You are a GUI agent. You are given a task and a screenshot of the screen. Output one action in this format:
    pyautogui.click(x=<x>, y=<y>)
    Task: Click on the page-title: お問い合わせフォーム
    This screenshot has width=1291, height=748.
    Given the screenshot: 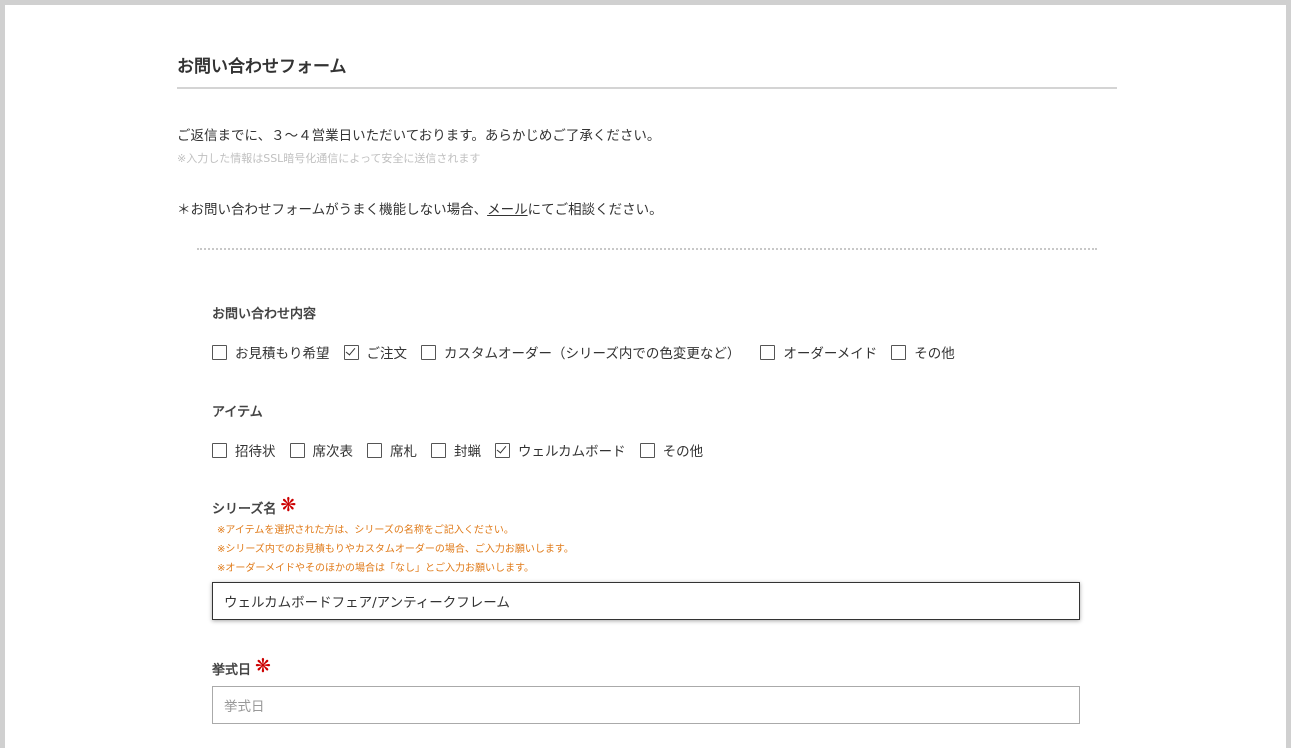 What is the action you would take?
    pyautogui.click(x=647, y=70)
    